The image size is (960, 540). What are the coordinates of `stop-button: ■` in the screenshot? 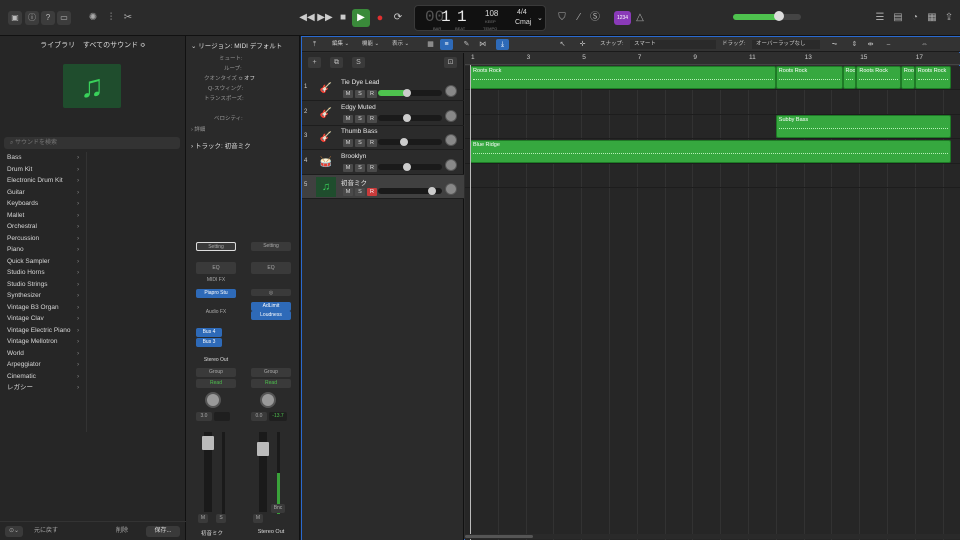 It's located at (343, 18).